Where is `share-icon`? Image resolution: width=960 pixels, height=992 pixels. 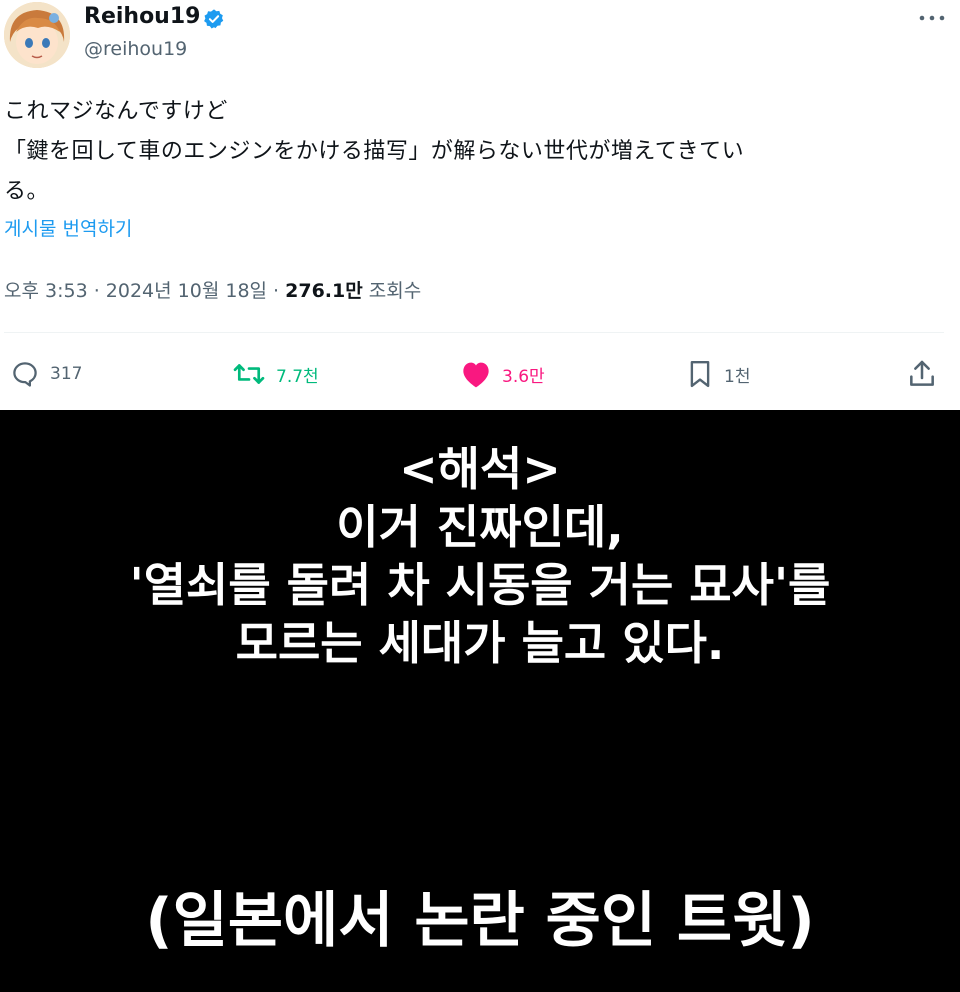 share-icon is located at coordinates (922, 373).